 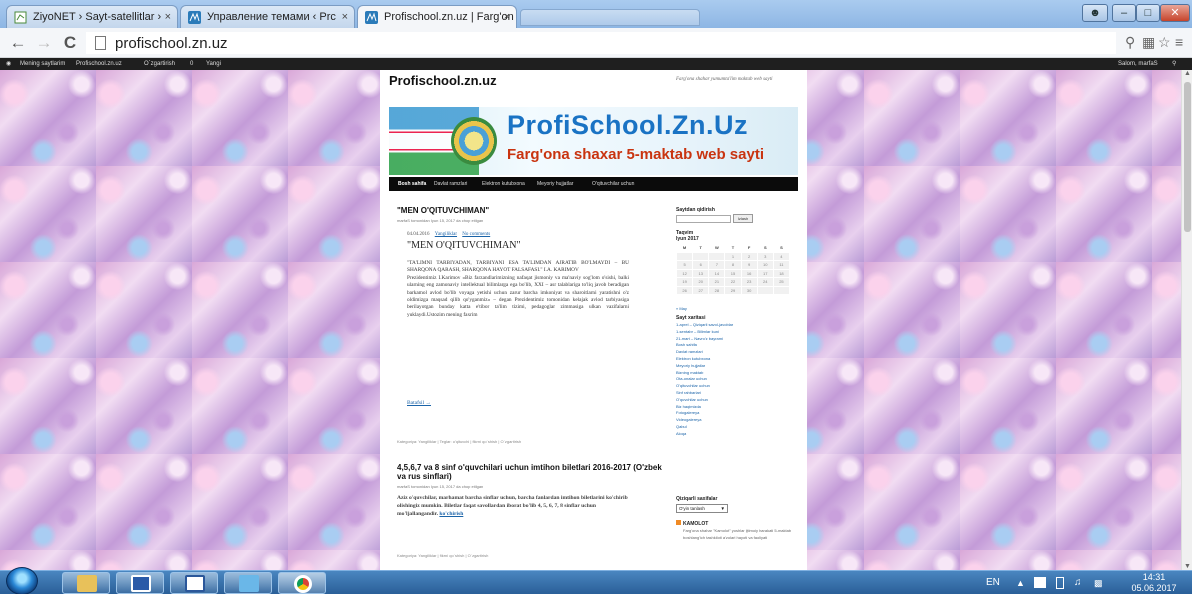 I want to click on calendar-day: 2, so click(x=749, y=256).